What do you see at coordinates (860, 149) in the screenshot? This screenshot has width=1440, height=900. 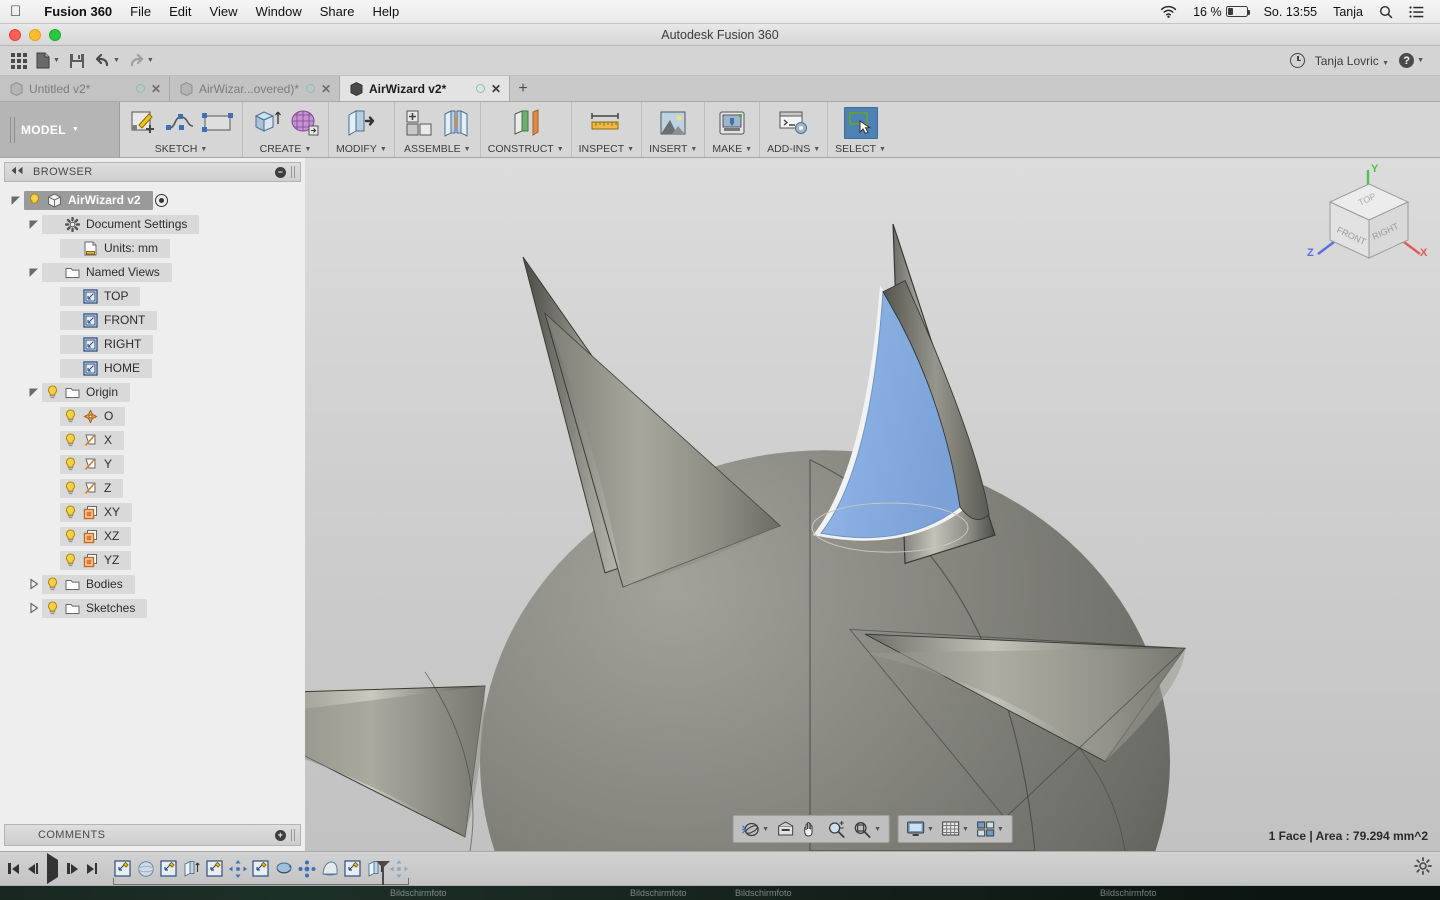 I see `ribbon-group-label: SELECT ▼` at bounding box center [860, 149].